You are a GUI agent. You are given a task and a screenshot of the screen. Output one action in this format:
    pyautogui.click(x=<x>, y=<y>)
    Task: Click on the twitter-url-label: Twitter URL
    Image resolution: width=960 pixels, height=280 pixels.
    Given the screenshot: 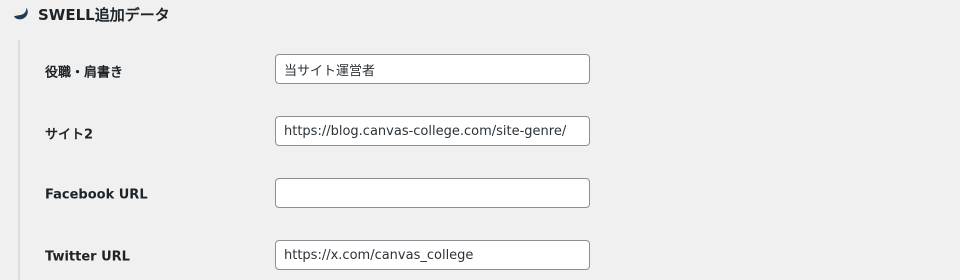 What is the action you would take?
    pyautogui.click(x=87, y=257)
    